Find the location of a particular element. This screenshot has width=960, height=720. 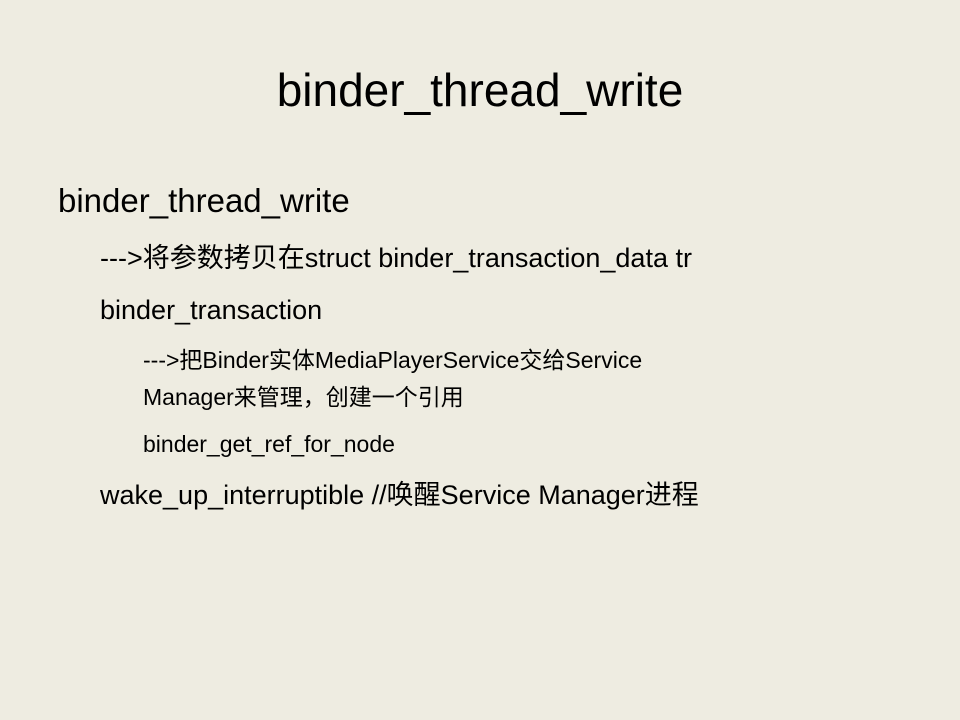

slide-title: binder_thread_write is located at coordinates (480, 90).